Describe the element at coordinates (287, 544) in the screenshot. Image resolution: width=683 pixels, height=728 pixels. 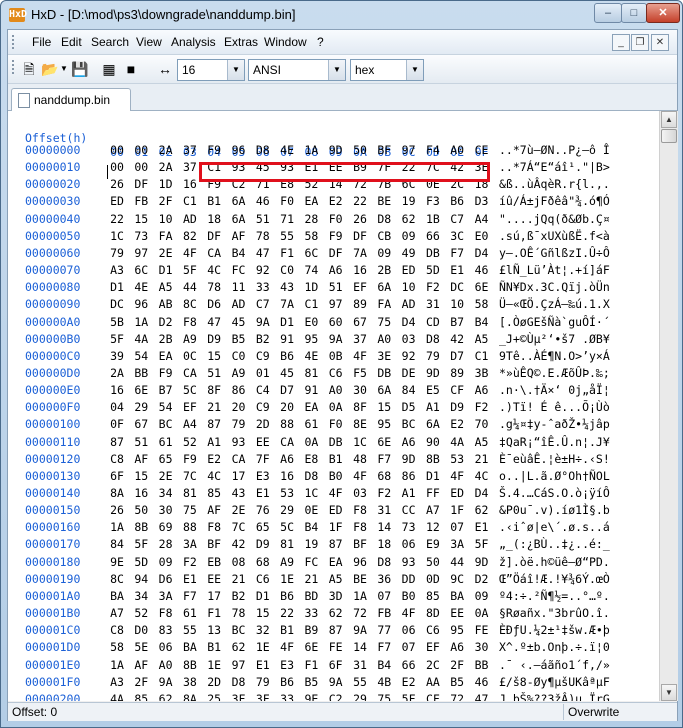
I see `hex-byte: 81` at that location.